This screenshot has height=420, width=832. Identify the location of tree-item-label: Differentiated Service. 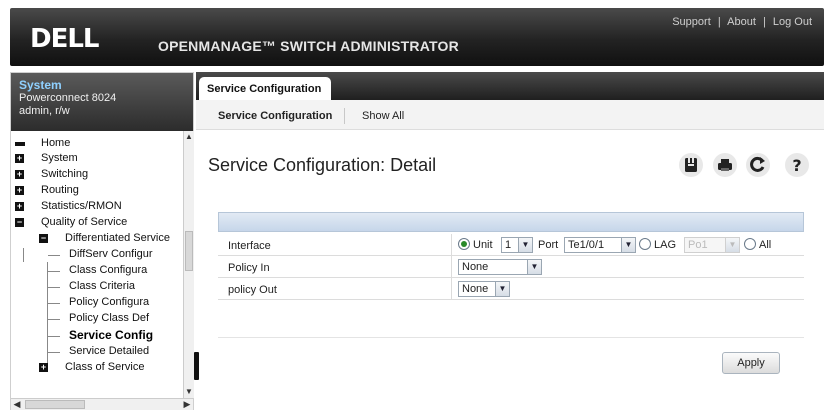
(117, 238).